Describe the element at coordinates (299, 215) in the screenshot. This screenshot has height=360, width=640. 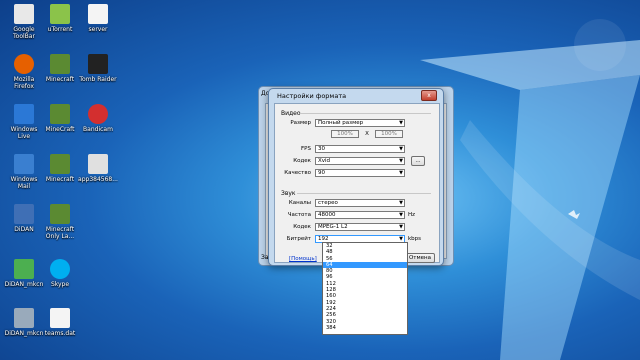
I see `frequency-label: Частота` at that location.